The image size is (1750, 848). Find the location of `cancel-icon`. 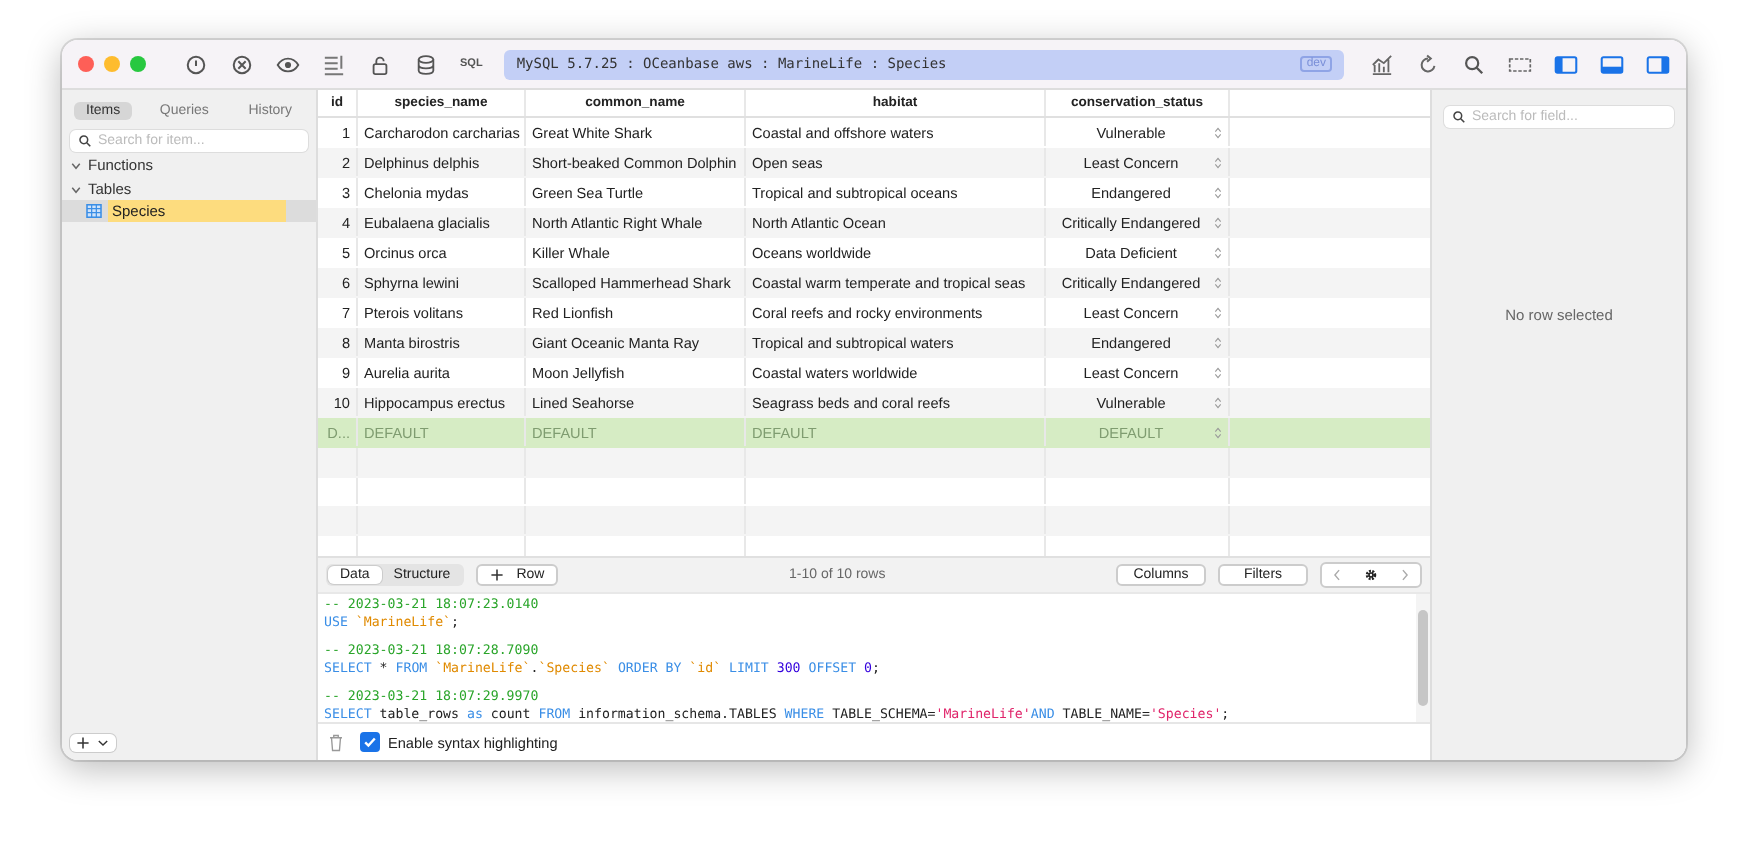

cancel-icon is located at coordinates (242, 64).